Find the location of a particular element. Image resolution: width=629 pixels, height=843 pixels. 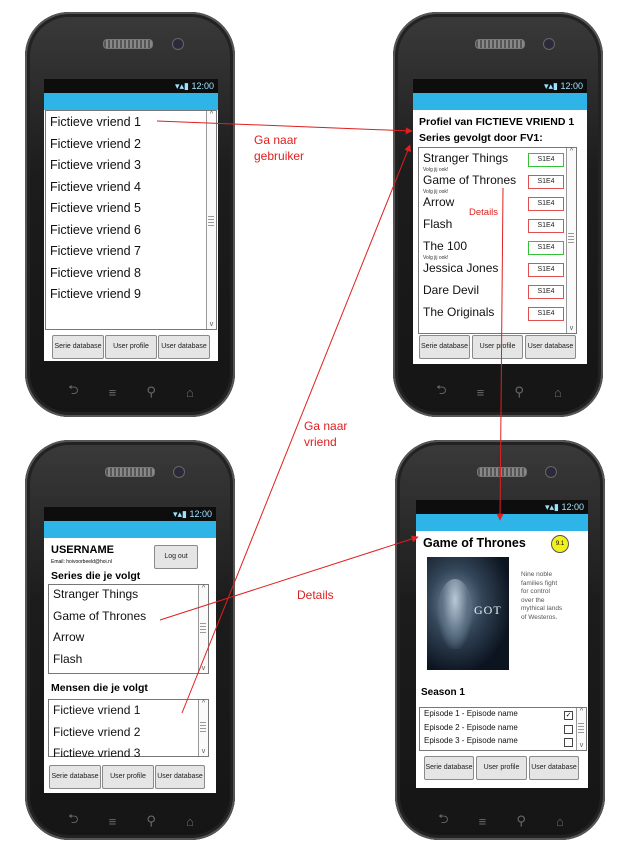

followed-person-item: Fictieve vriend 2 is located at coordinates (96, 732).